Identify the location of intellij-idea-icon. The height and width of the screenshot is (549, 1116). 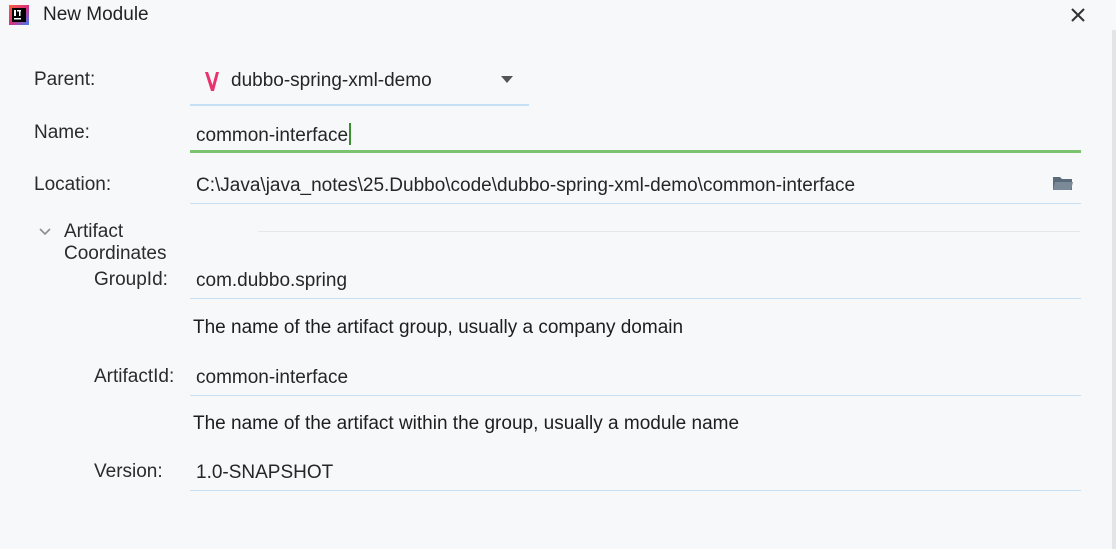
(19, 15).